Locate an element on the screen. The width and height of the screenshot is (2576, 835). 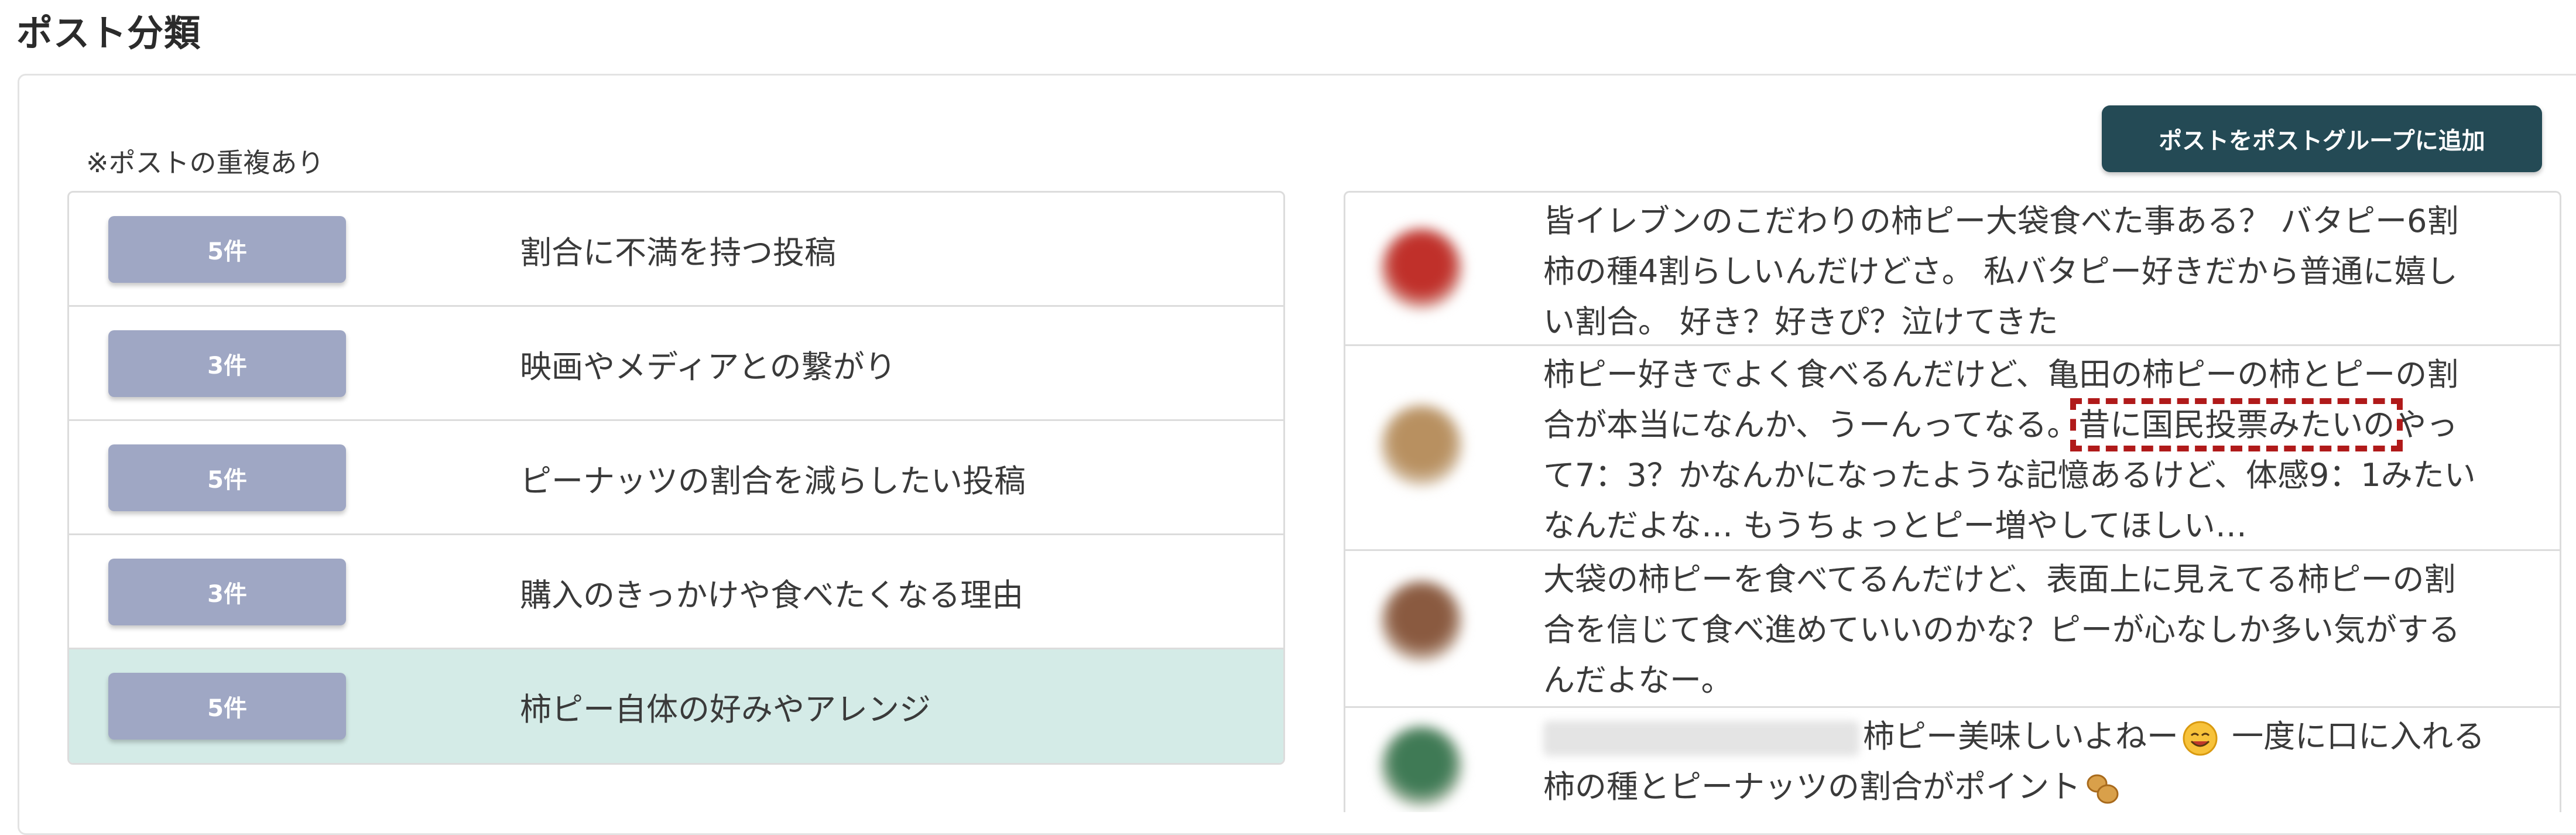
category-label: 購入のきっかけや食べたくなる理由 is located at coordinates (772, 595).